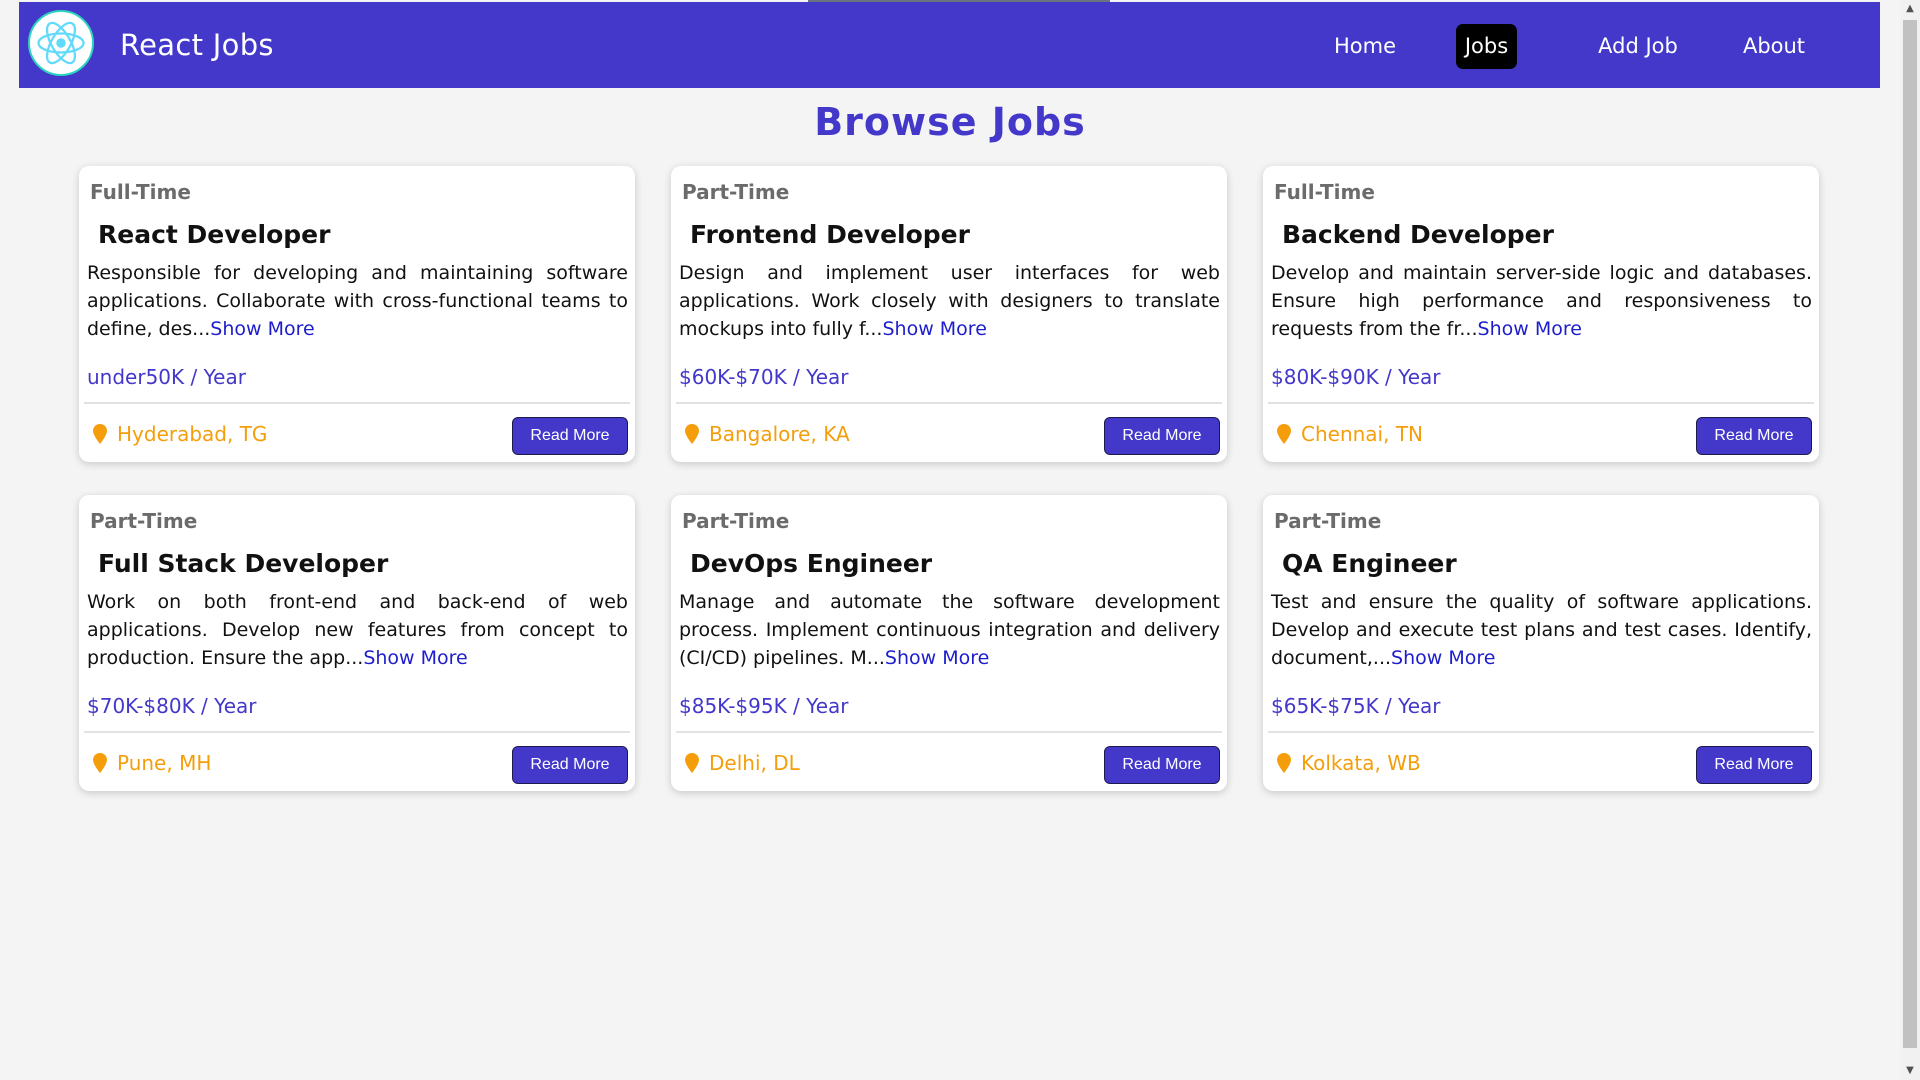  I want to click on job-location-text: Hyderabad, TG, so click(192, 434).